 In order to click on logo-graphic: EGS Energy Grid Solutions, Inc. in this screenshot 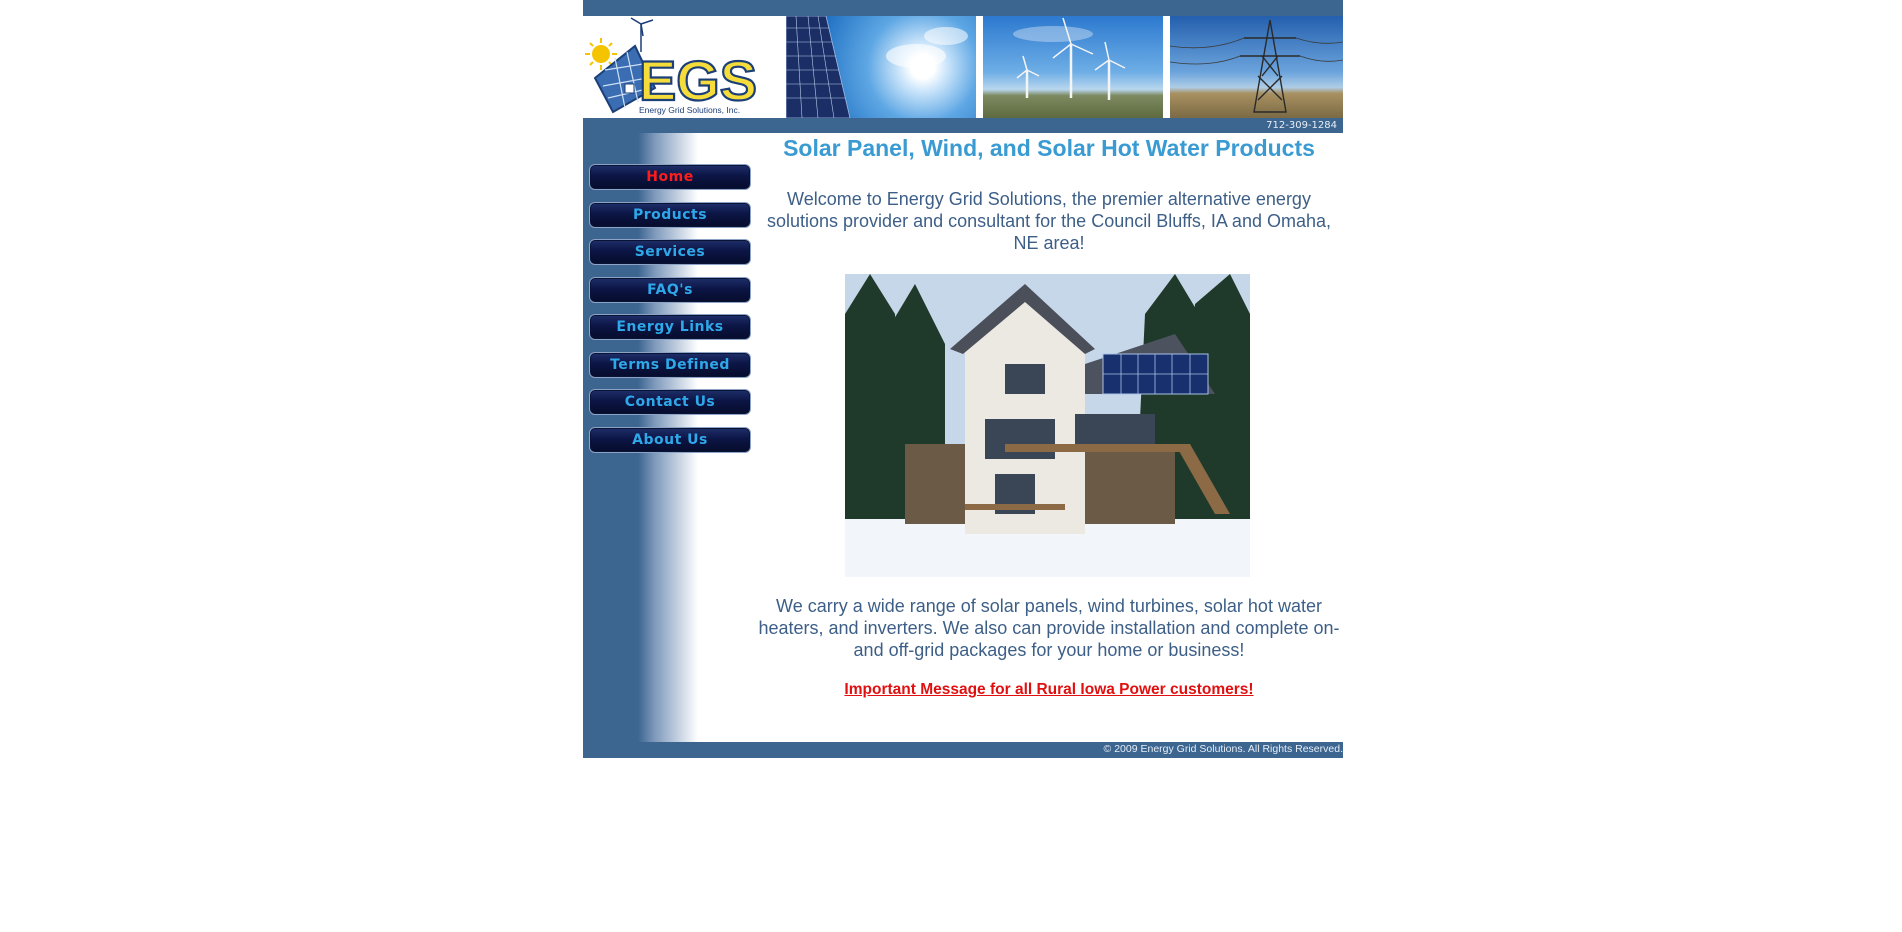, I will do `click(684, 67)`.